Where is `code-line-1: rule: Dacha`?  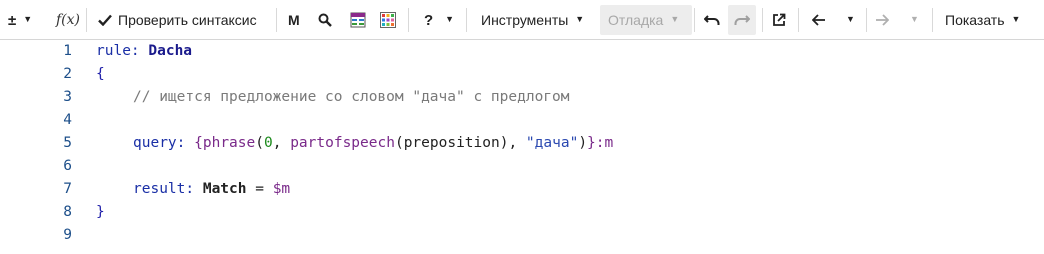
code-line-1: rule: Dacha is located at coordinates (144, 51).